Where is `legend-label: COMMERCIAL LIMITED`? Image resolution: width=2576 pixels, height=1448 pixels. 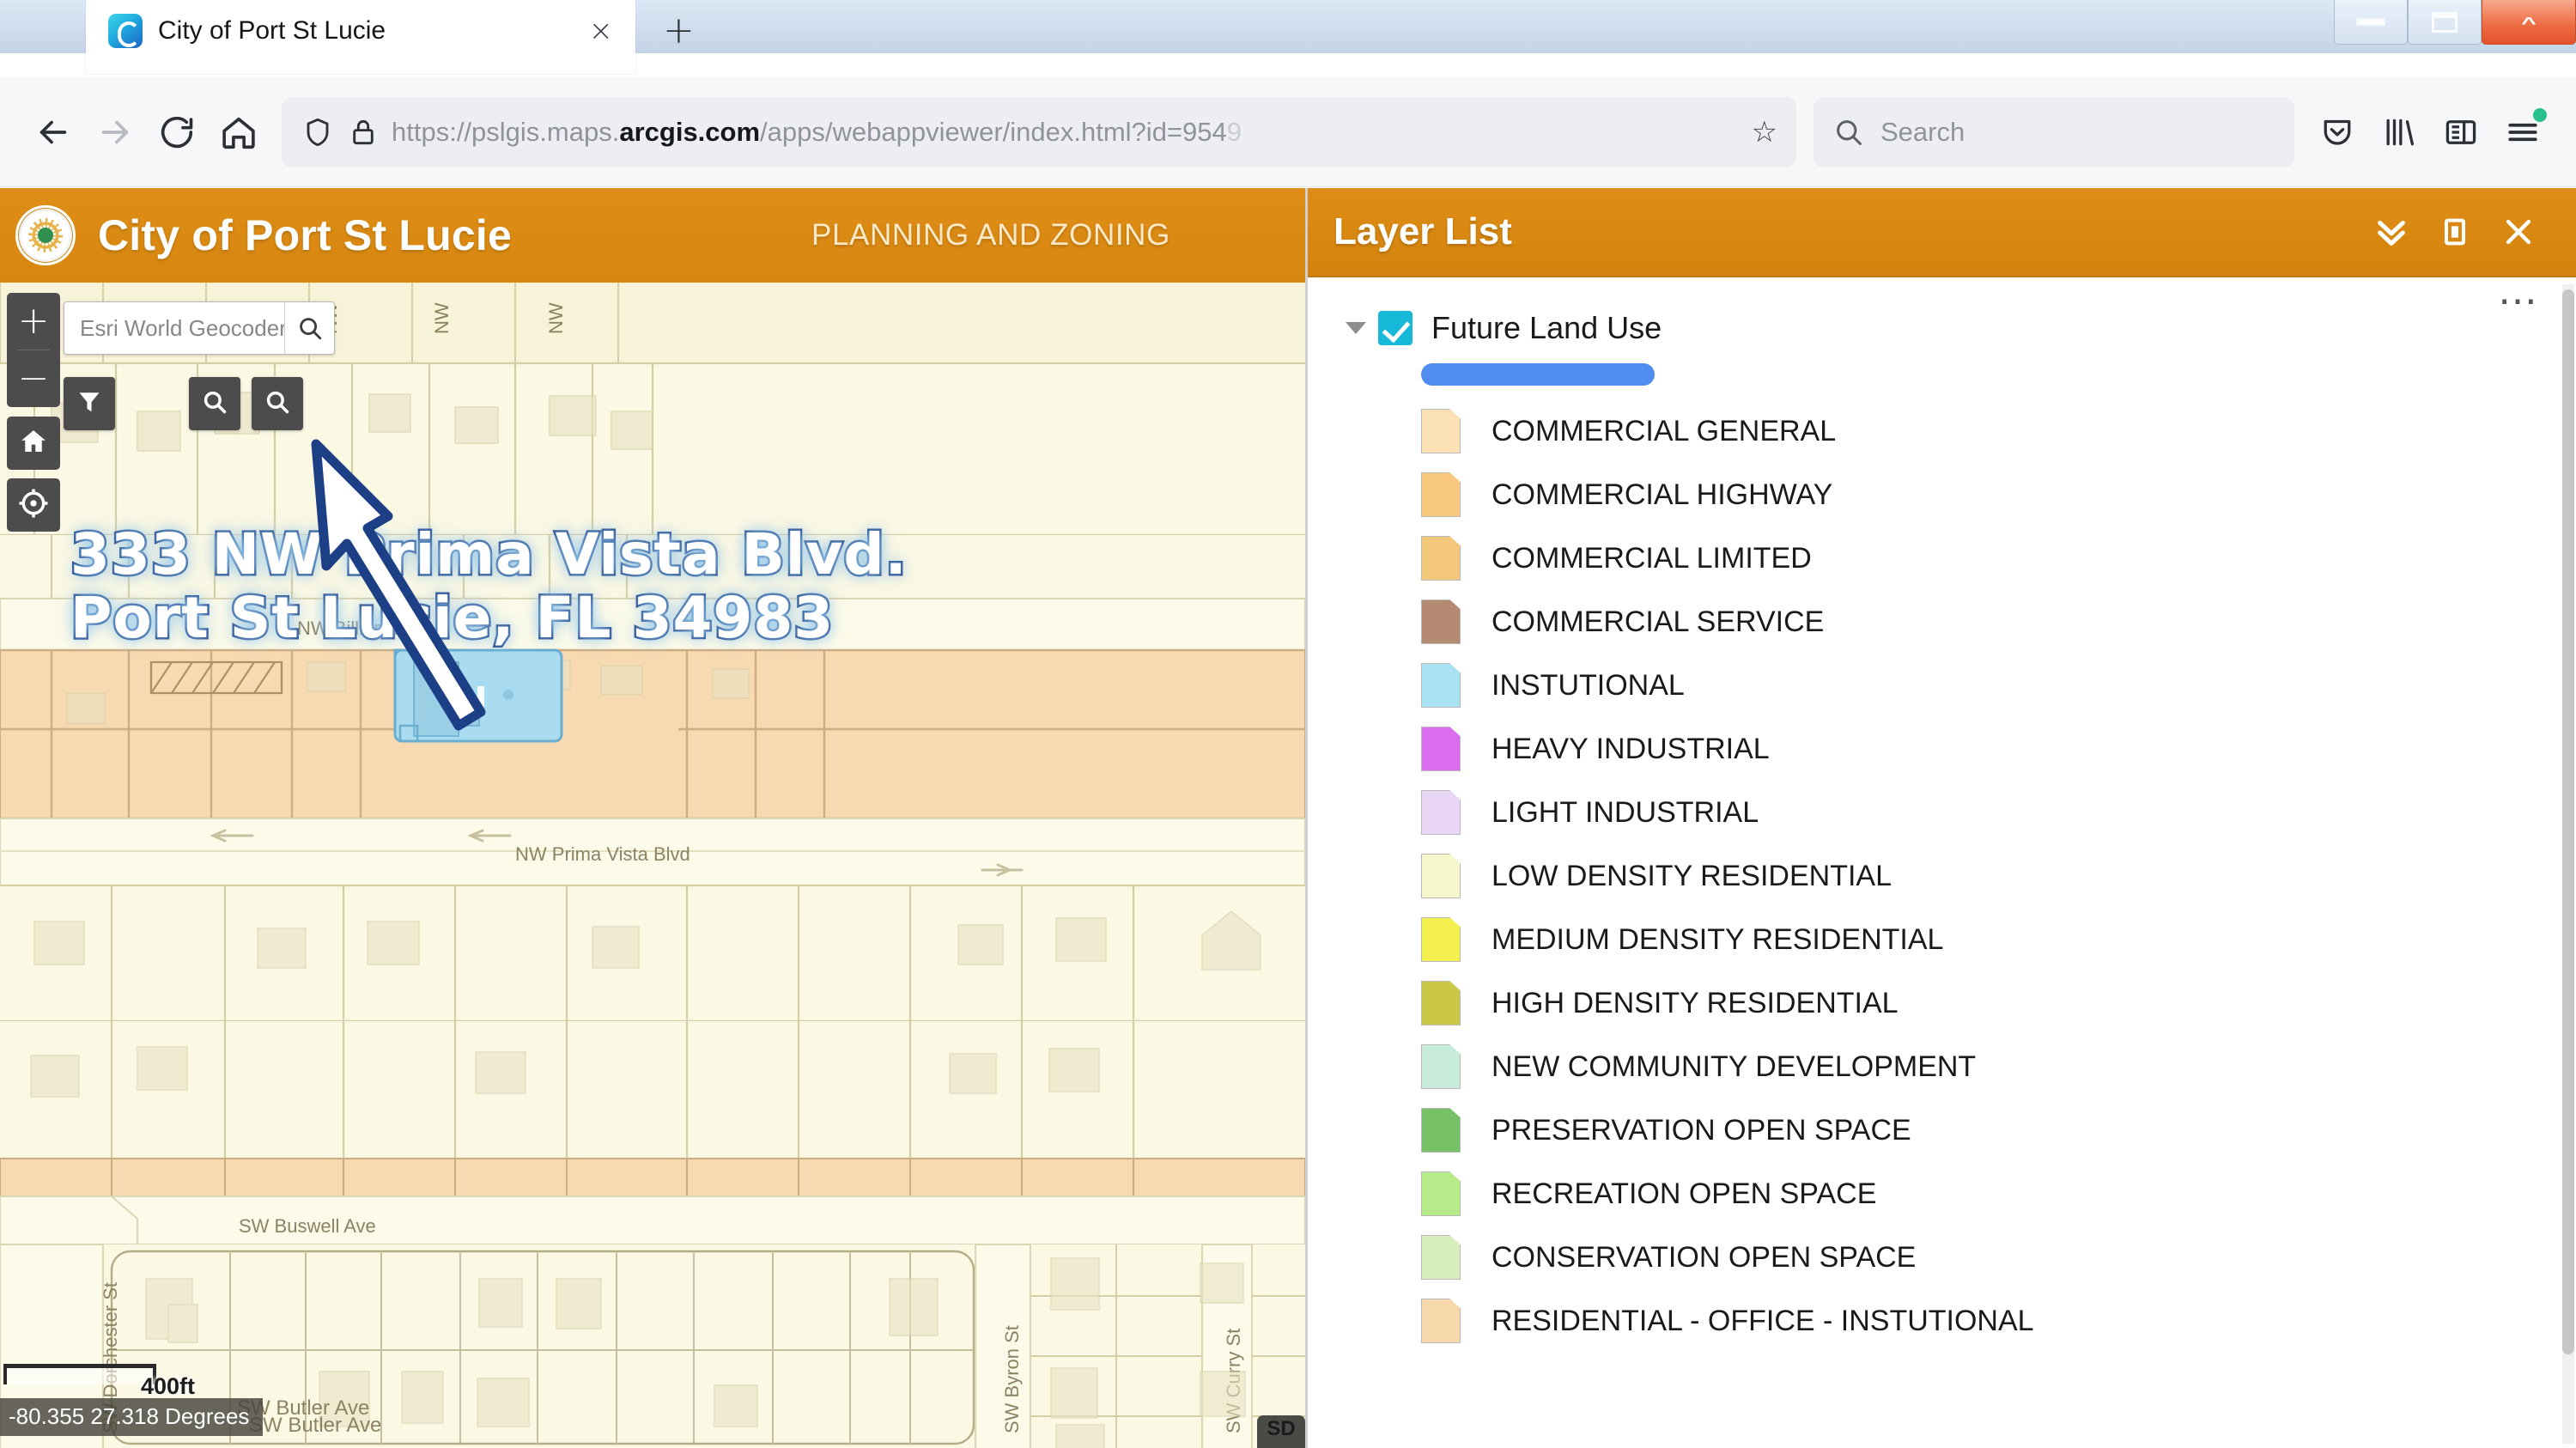 legend-label: COMMERCIAL LIMITED is located at coordinates (1652, 558).